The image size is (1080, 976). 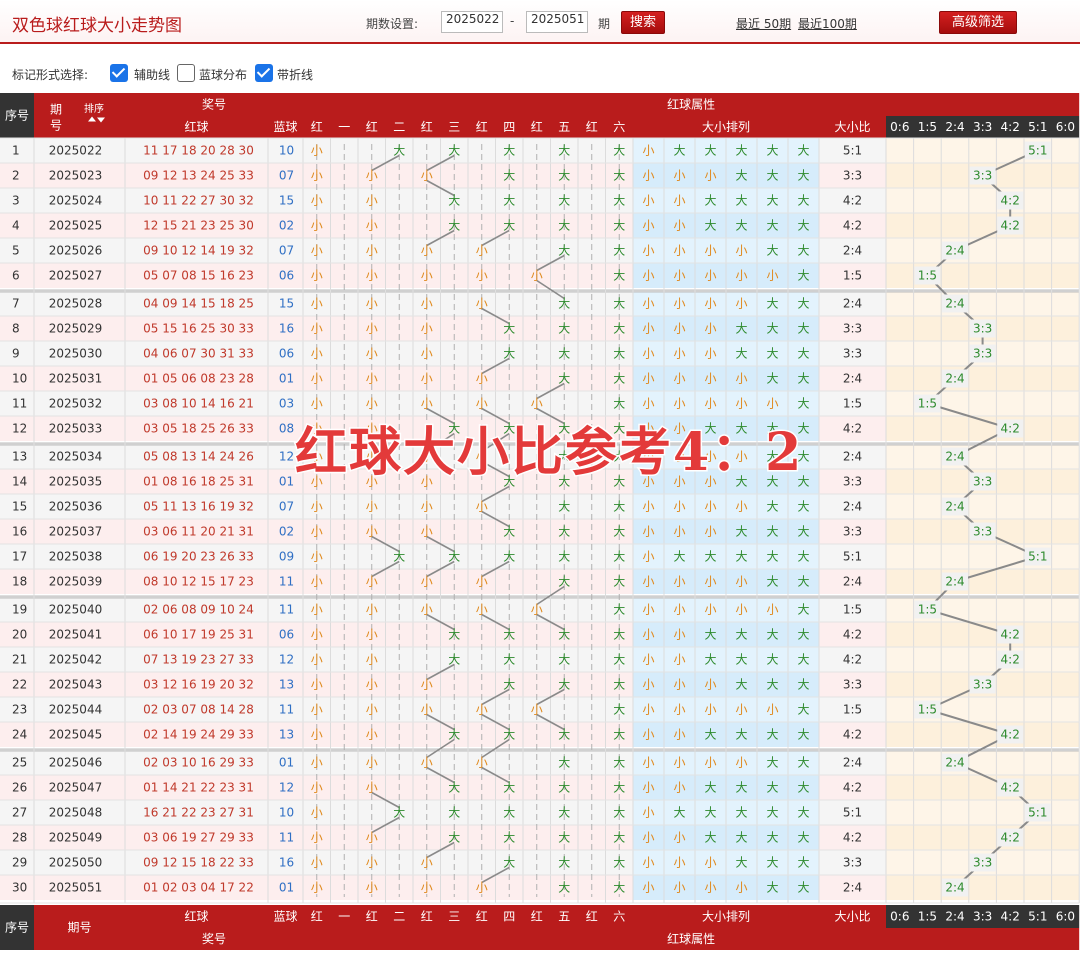 I want to click on header-ratio-2: 2:4, so click(x=954, y=127).